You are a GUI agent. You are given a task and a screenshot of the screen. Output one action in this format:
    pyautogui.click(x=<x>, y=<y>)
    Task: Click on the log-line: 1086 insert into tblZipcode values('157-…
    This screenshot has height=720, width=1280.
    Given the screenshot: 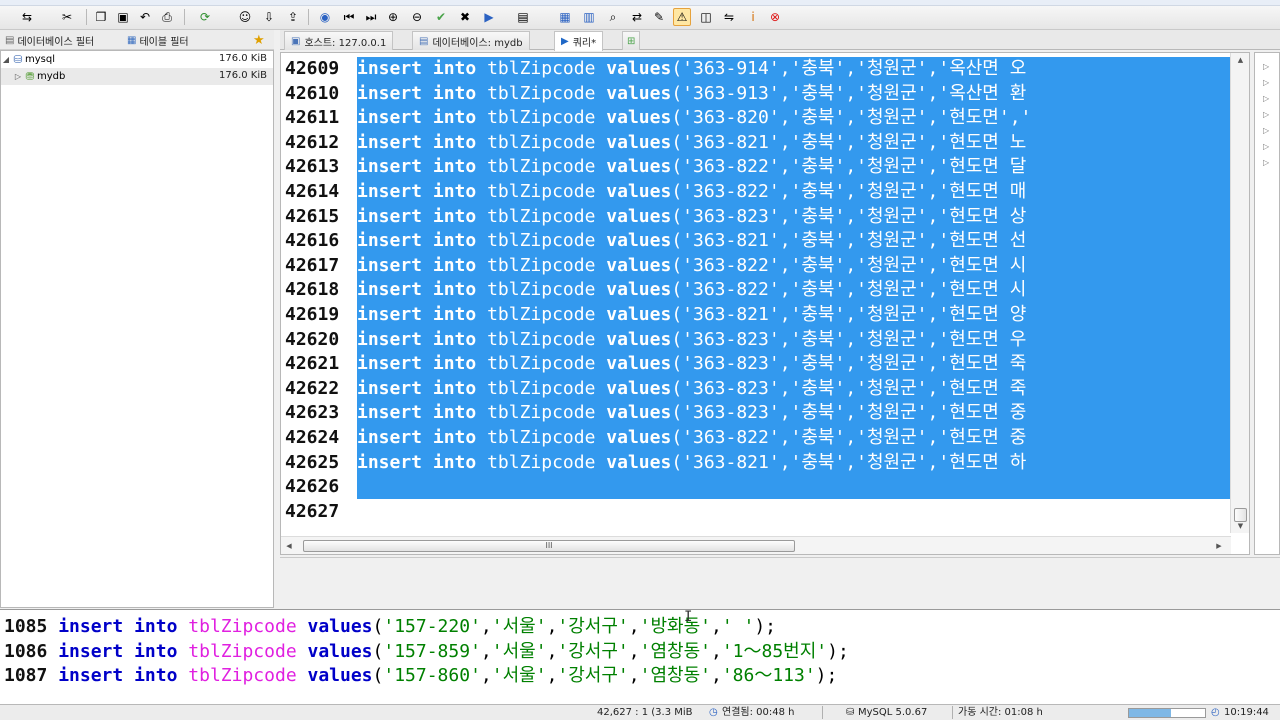 What is the action you would take?
    pyautogui.click(x=426, y=652)
    